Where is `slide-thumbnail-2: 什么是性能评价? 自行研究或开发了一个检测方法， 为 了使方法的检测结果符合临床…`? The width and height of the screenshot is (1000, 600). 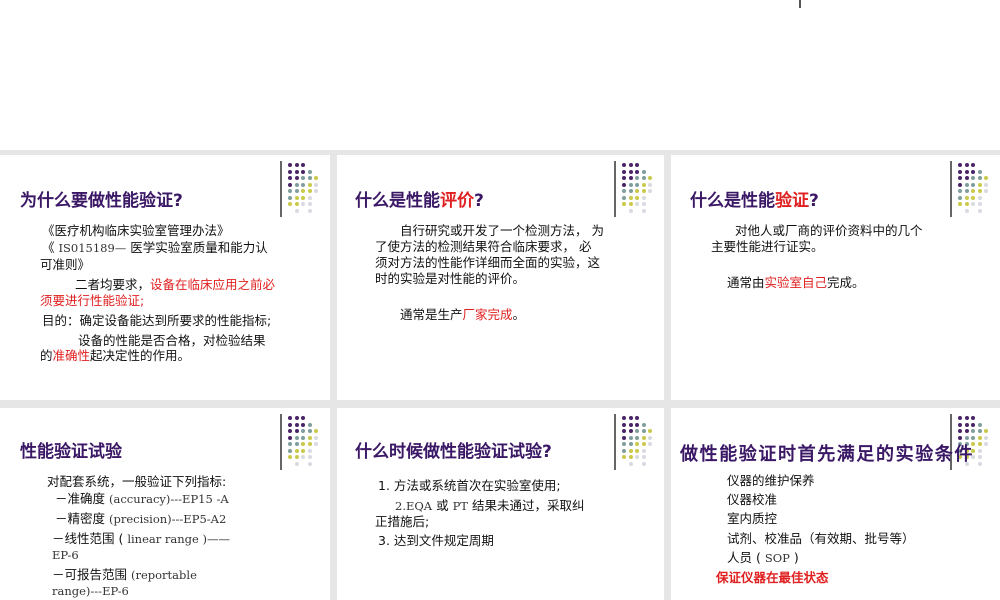 slide-thumbnail-2: 什么是性能评价? 自行研究或开发了一个检测方法， 为 了使方法的检测结果符合临床… is located at coordinates (500, 277).